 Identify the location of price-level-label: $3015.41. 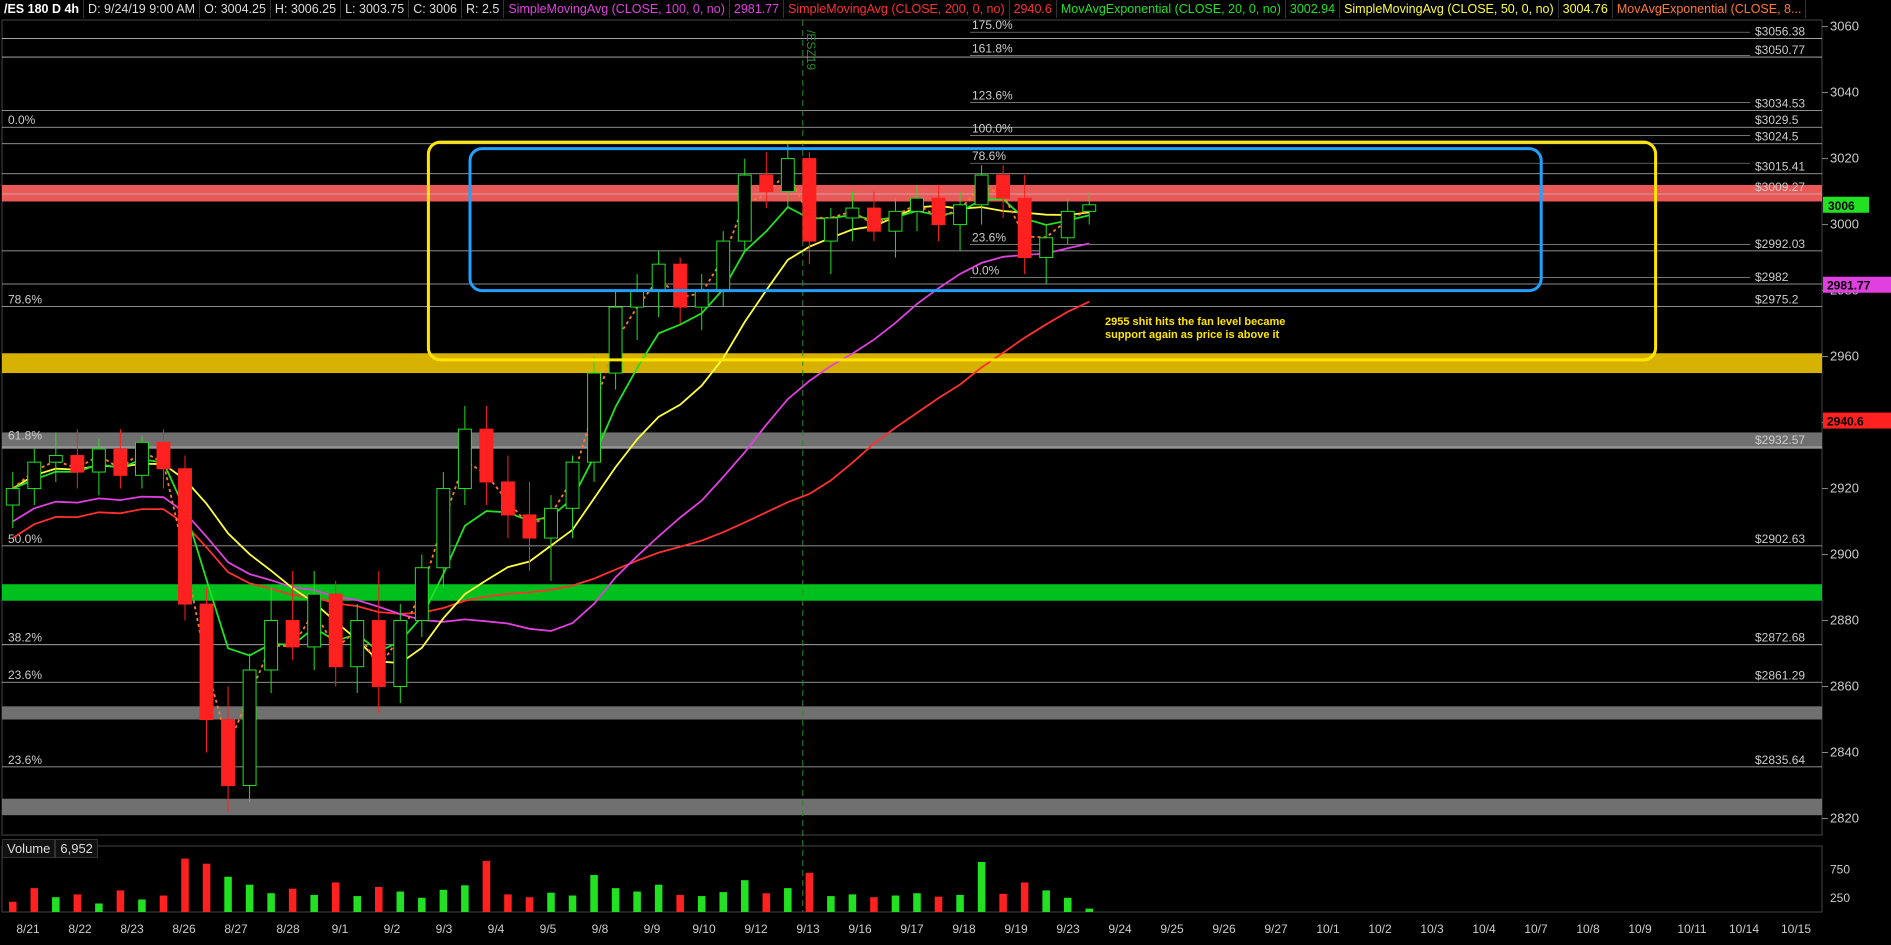
(1780, 167).